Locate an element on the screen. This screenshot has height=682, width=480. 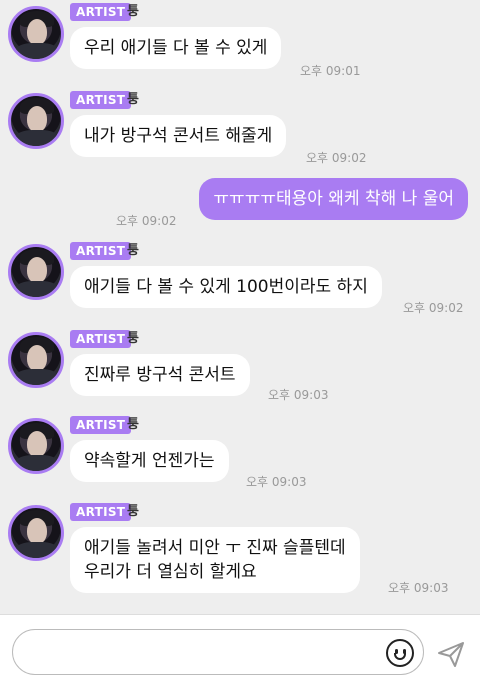
message-time: 오후 09:01 is located at coordinates (330, 71).